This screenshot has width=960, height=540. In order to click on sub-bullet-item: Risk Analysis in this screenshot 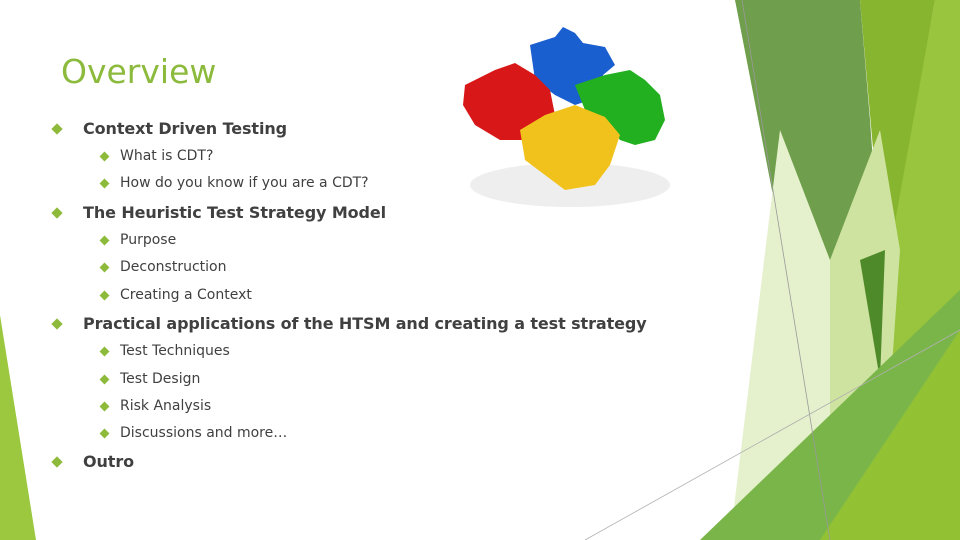, I will do `click(155, 406)`.